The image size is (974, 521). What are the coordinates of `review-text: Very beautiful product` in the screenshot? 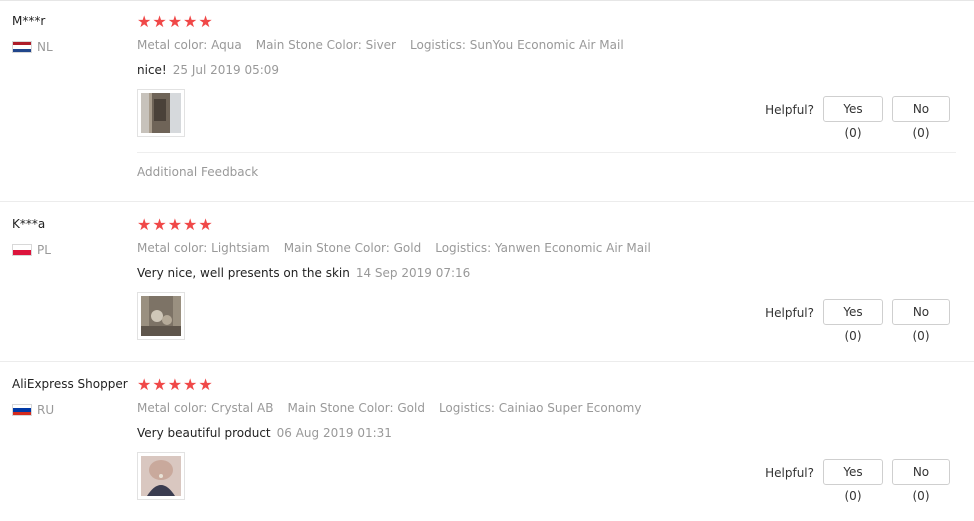 It's located at (204, 433).